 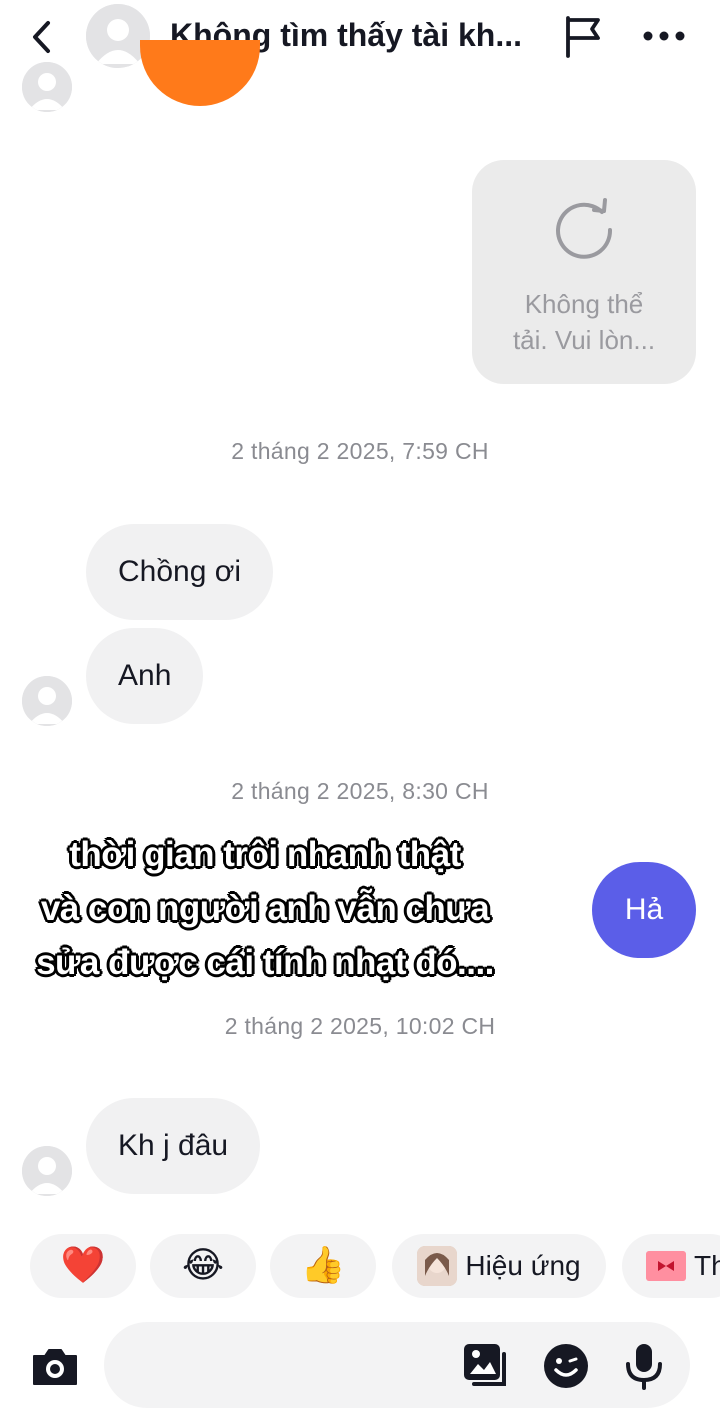 I want to click on effect-thumbnail, so click(x=437, y=1266).